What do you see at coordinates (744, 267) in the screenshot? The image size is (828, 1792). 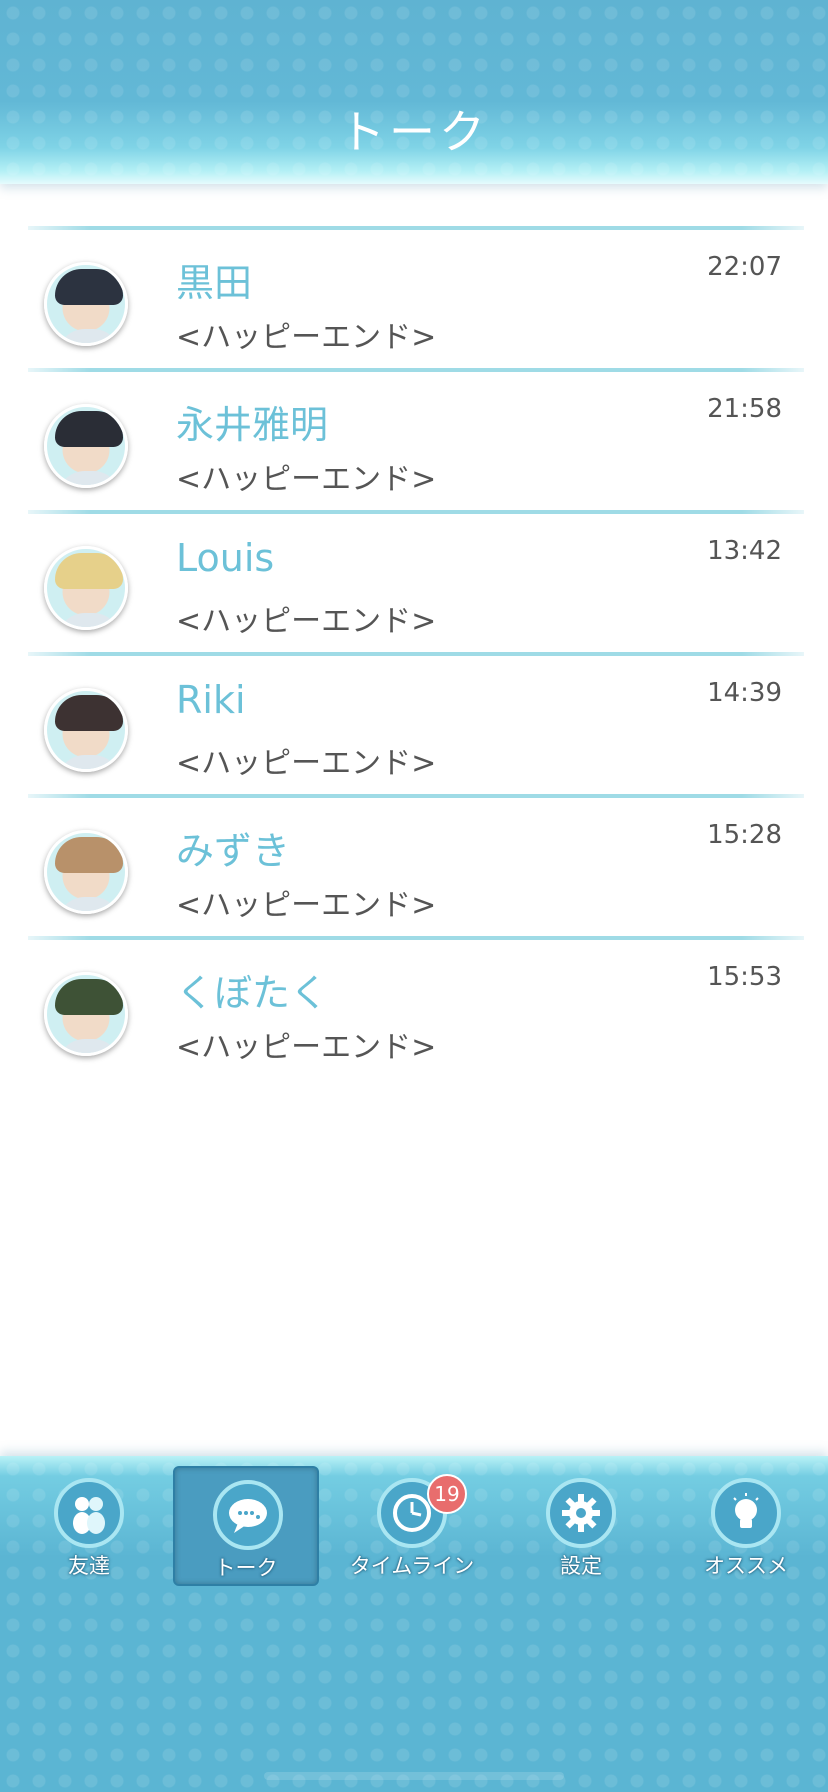 I see `chat-time: 22:07` at bounding box center [744, 267].